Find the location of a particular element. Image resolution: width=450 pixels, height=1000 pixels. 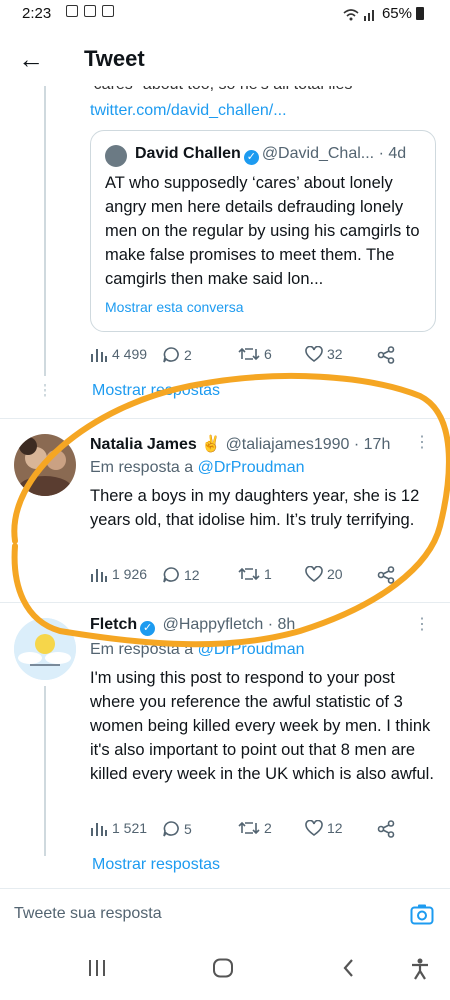

reply-composer: Tweete sua resposta is located at coordinates (225, 914).